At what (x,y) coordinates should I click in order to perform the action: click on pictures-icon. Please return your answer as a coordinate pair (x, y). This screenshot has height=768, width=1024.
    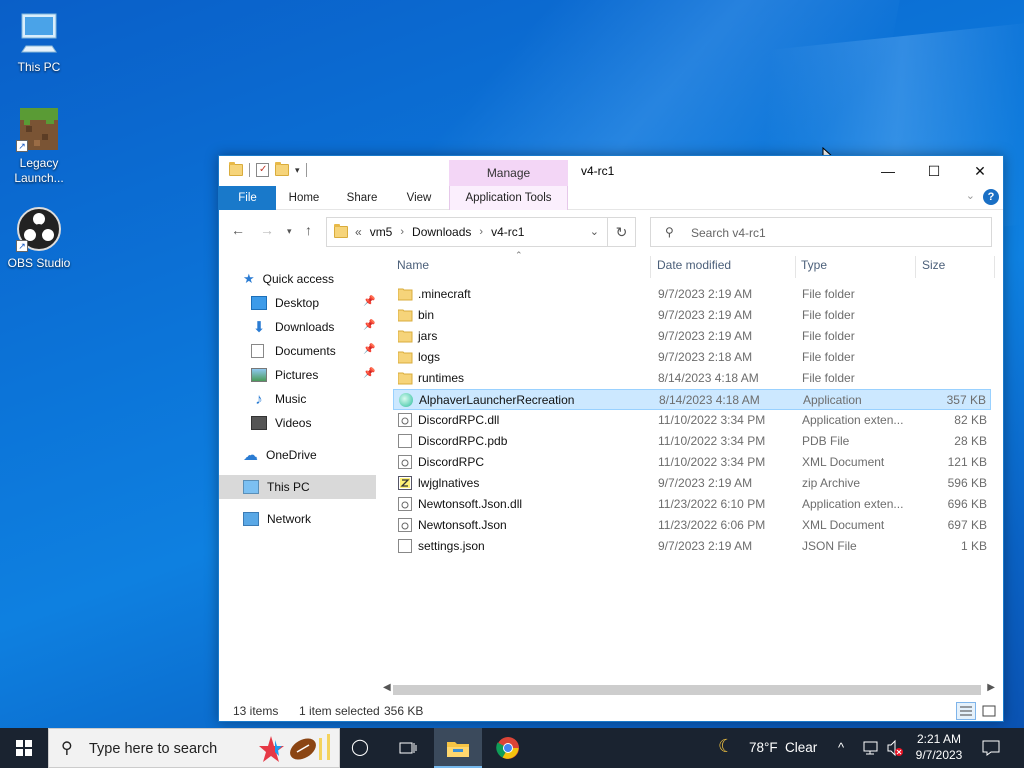
    Looking at the image, I should click on (259, 375).